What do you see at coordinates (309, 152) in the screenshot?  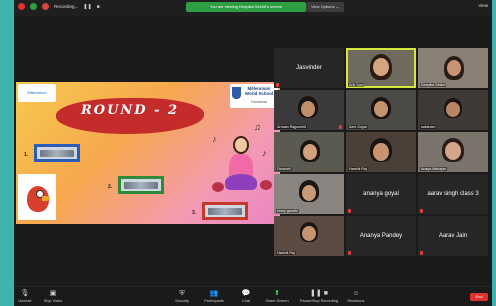 I see `participant-tile: Divanshi` at bounding box center [309, 152].